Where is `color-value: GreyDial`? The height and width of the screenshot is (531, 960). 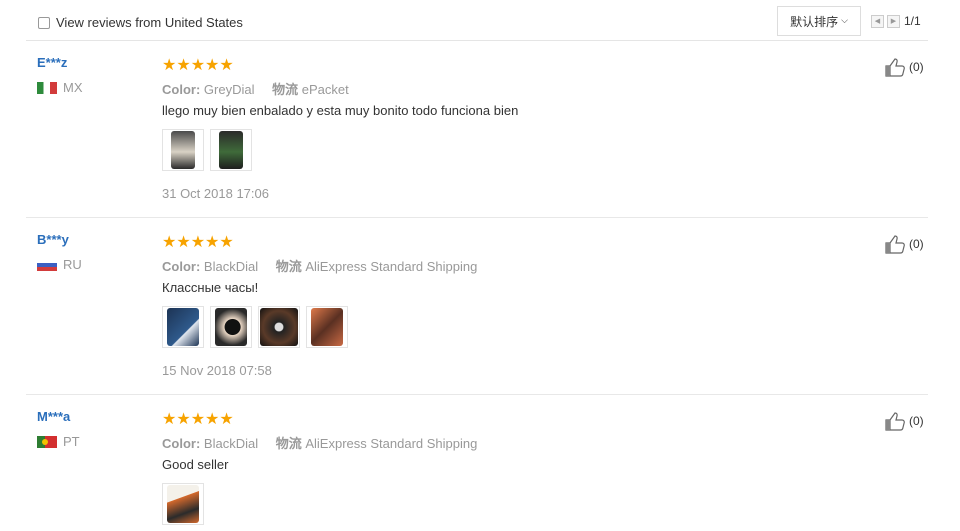 color-value: GreyDial is located at coordinates (229, 89).